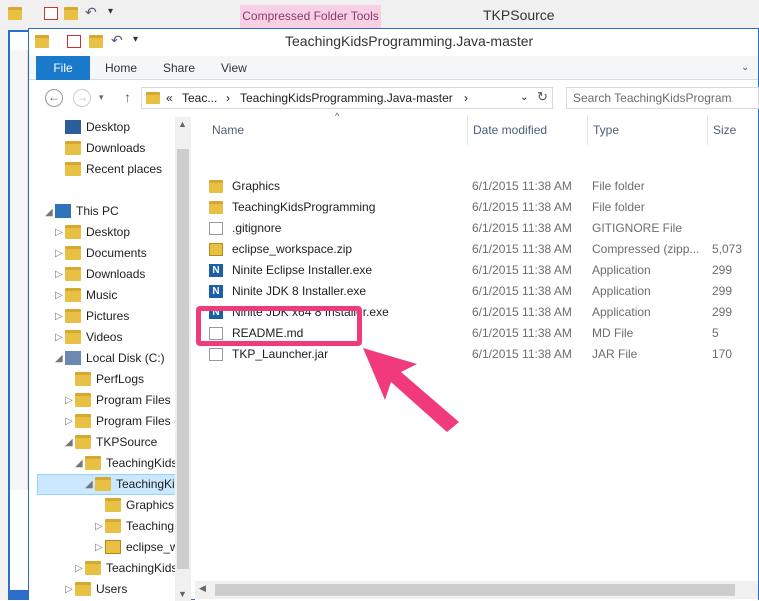  What do you see at coordinates (182, 124) in the screenshot?
I see `scroll-up-icon: ▲` at bounding box center [182, 124].